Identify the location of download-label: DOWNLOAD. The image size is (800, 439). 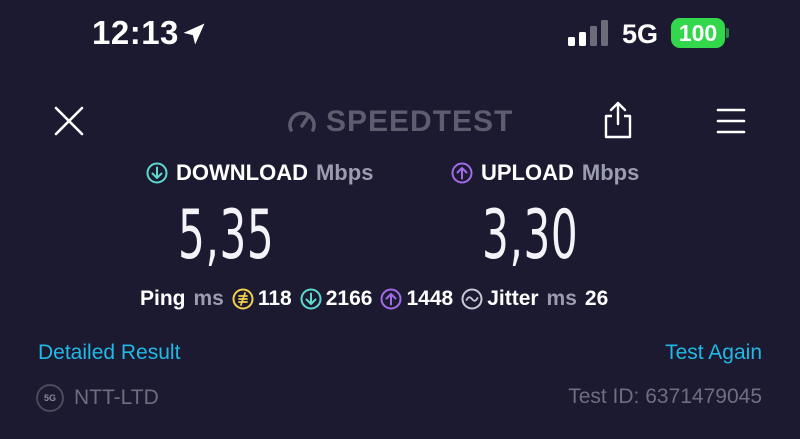
(242, 172).